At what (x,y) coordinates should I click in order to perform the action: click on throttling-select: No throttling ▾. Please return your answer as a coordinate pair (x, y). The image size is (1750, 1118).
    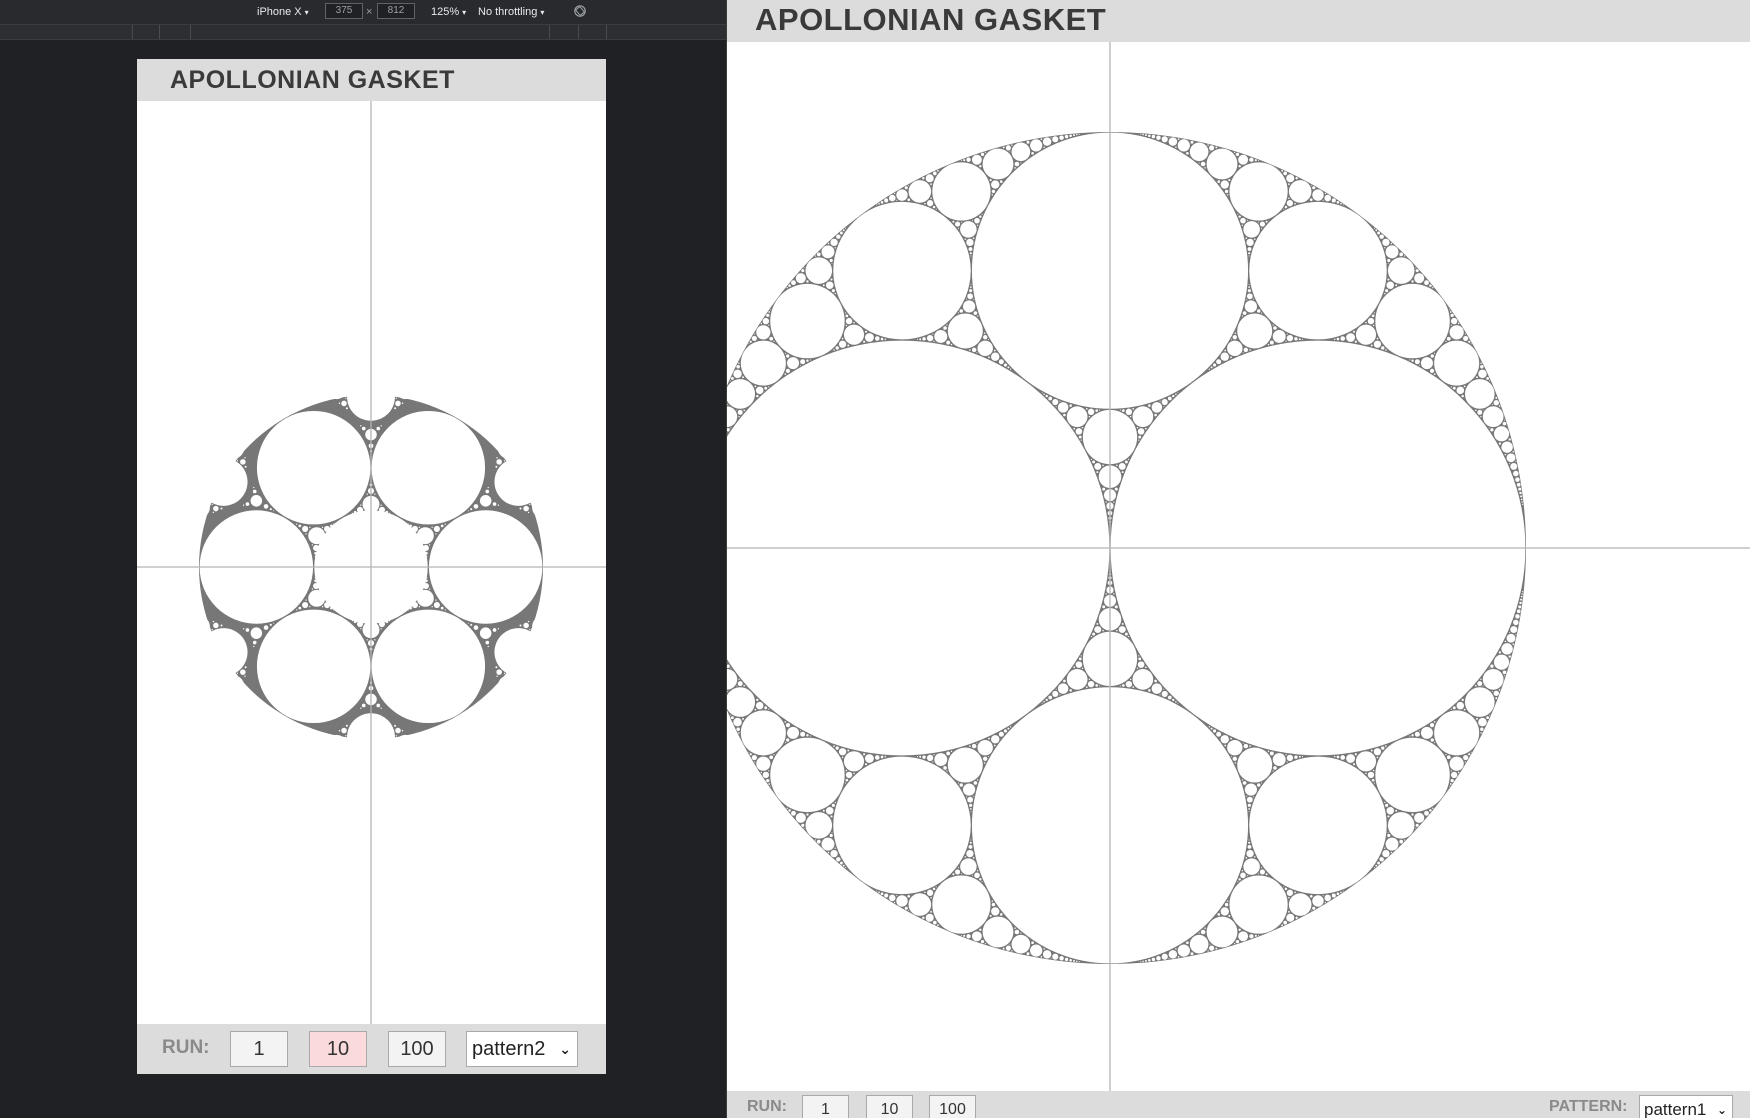
    Looking at the image, I should click on (511, 12).